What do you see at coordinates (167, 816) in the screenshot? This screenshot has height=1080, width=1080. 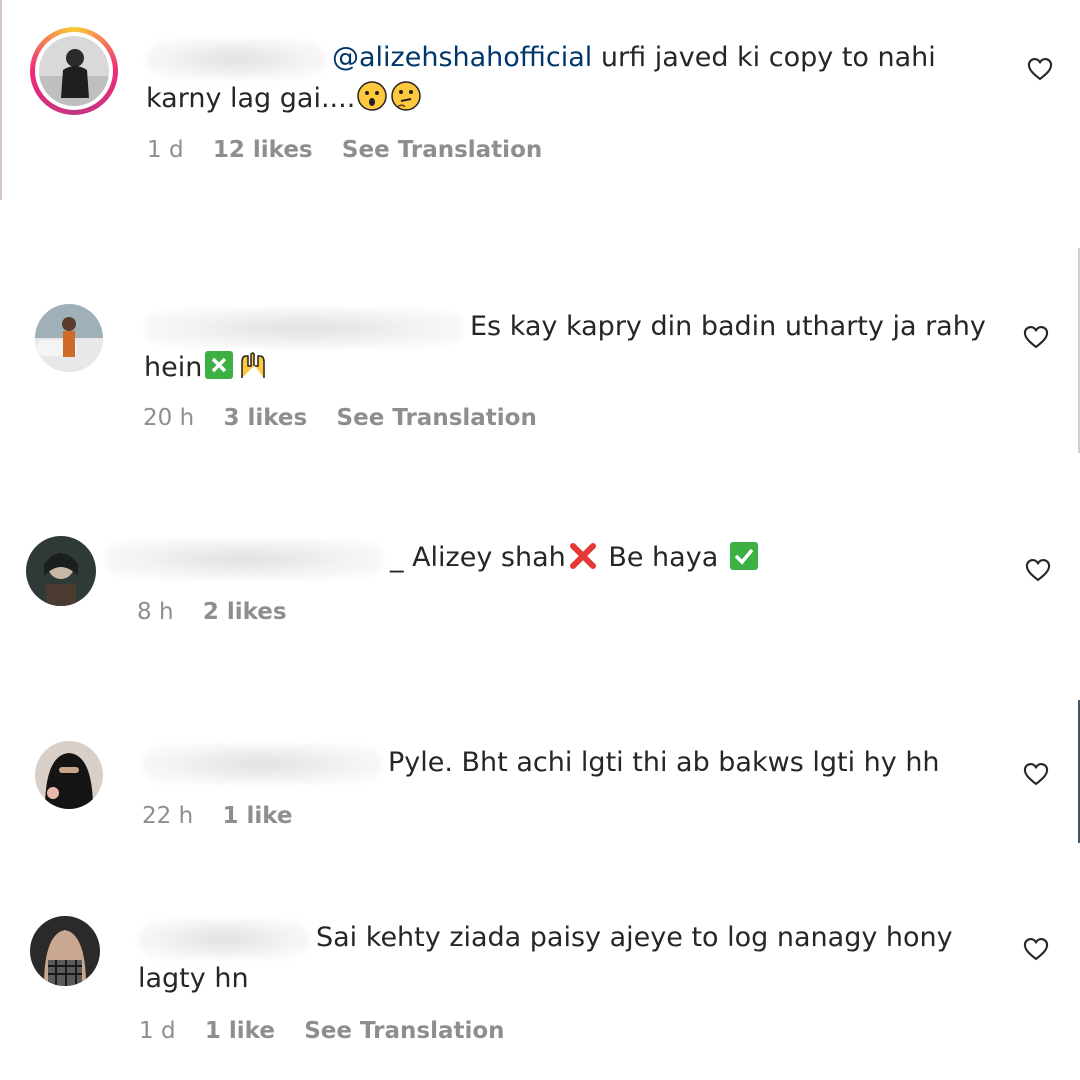 I see `comment-time: 22 h` at bounding box center [167, 816].